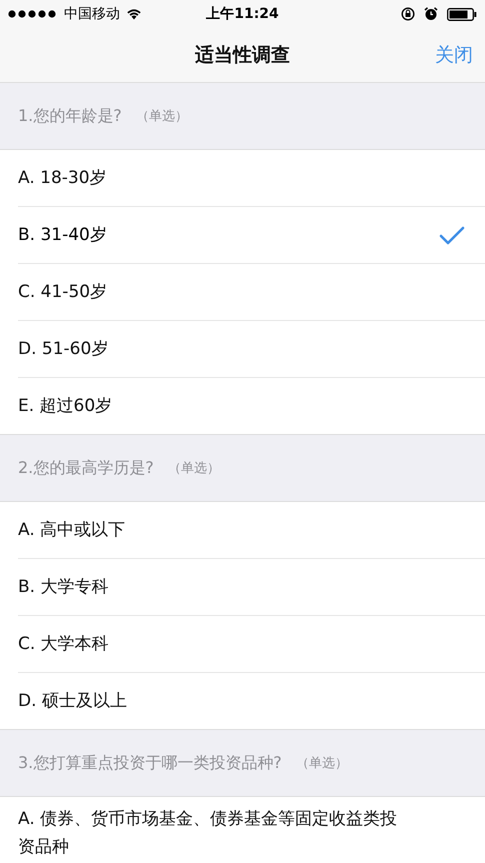  I want to click on battery-icon, so click(462, 14).